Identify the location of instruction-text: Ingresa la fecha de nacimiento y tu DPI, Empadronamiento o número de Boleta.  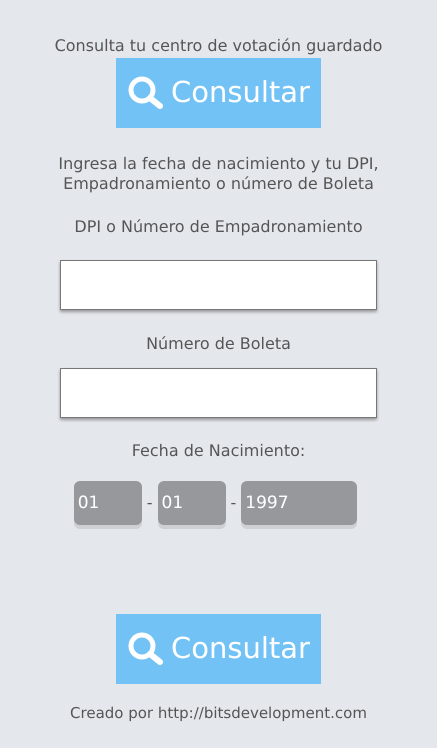
(218, 174).